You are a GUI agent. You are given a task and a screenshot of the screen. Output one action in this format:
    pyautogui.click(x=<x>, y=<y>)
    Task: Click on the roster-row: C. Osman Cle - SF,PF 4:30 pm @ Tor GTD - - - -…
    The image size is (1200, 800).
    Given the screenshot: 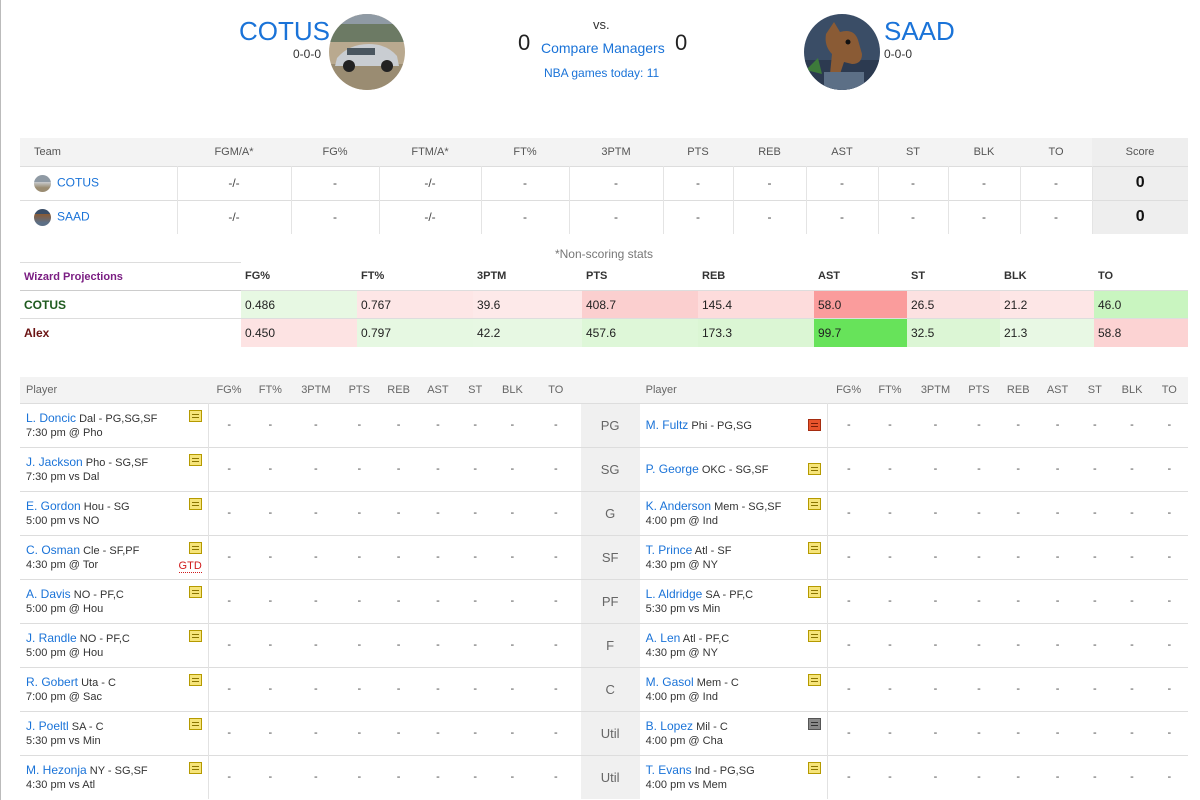 What is the action you would take?
    pyautogui.click(x=604, y=556)
    